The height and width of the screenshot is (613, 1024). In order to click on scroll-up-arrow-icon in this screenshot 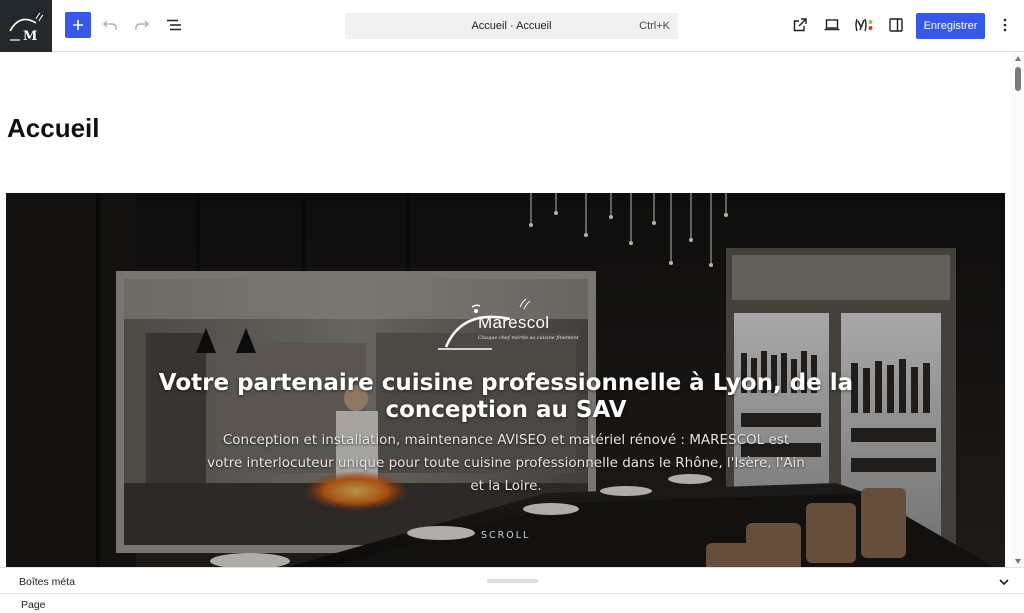, I will do `click(1018, 58)`.